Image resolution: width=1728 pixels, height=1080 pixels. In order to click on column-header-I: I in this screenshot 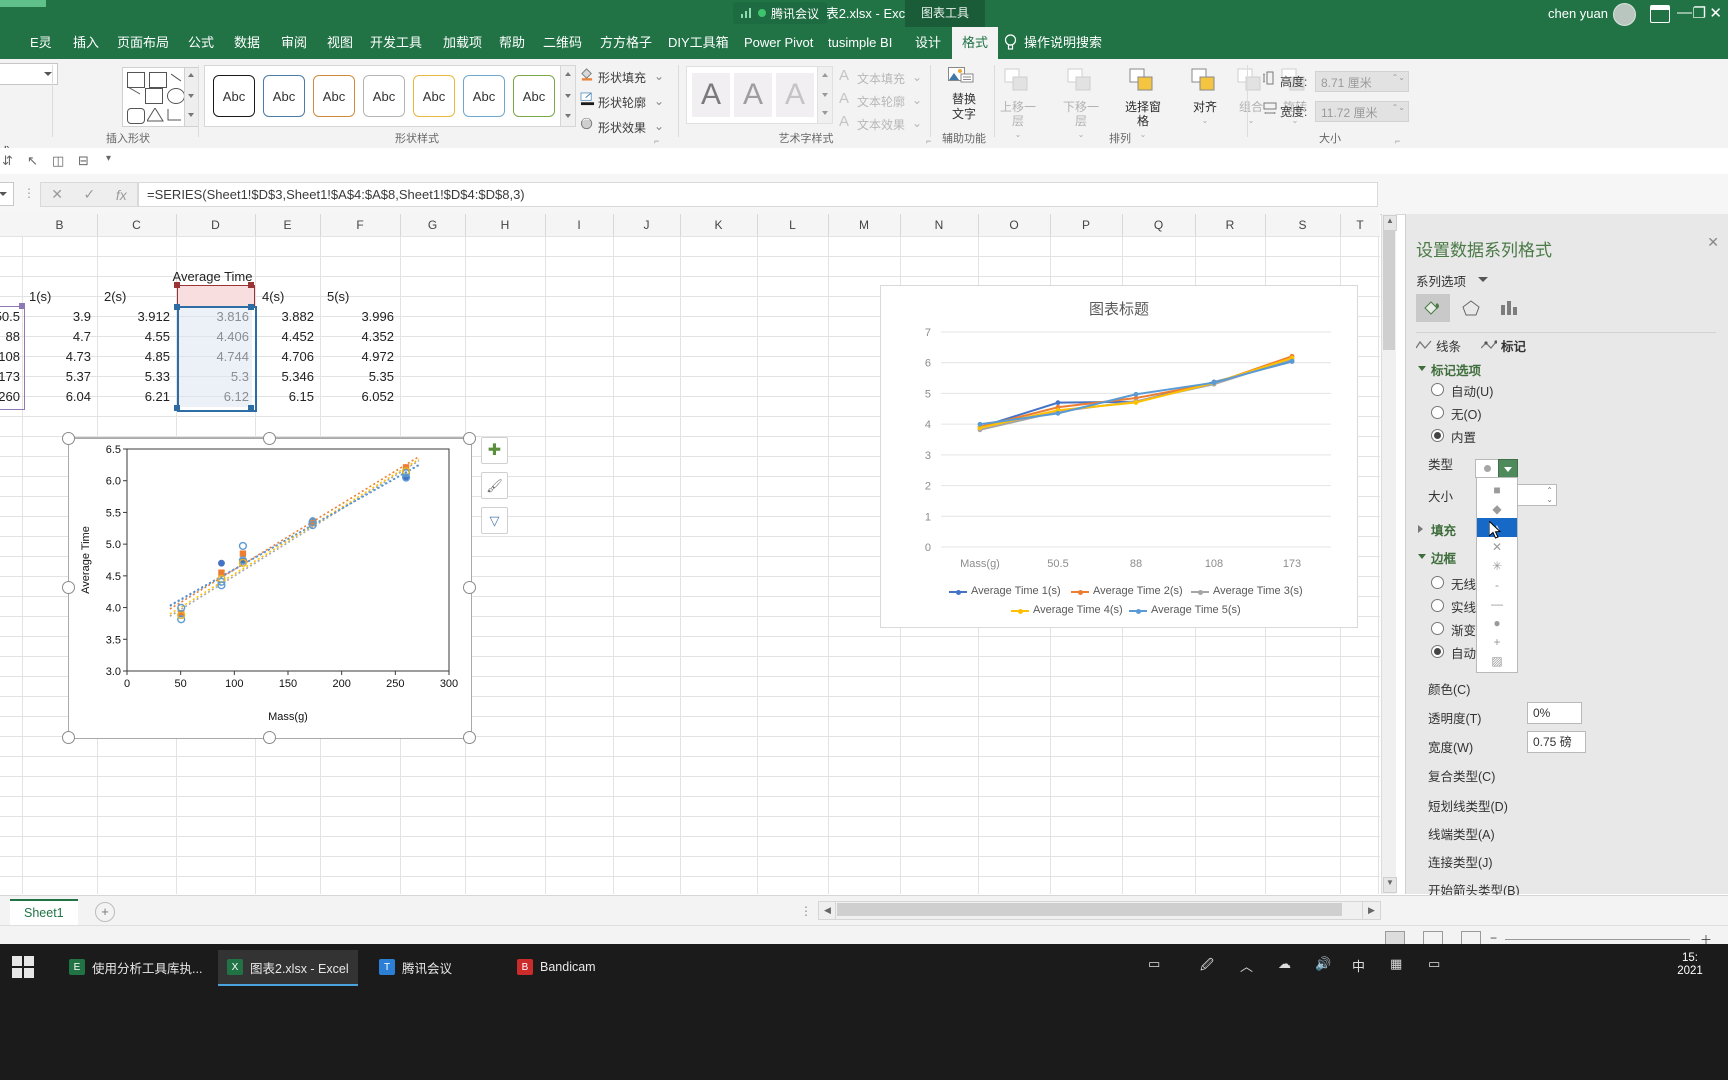, I will do `click(579, 225)`.